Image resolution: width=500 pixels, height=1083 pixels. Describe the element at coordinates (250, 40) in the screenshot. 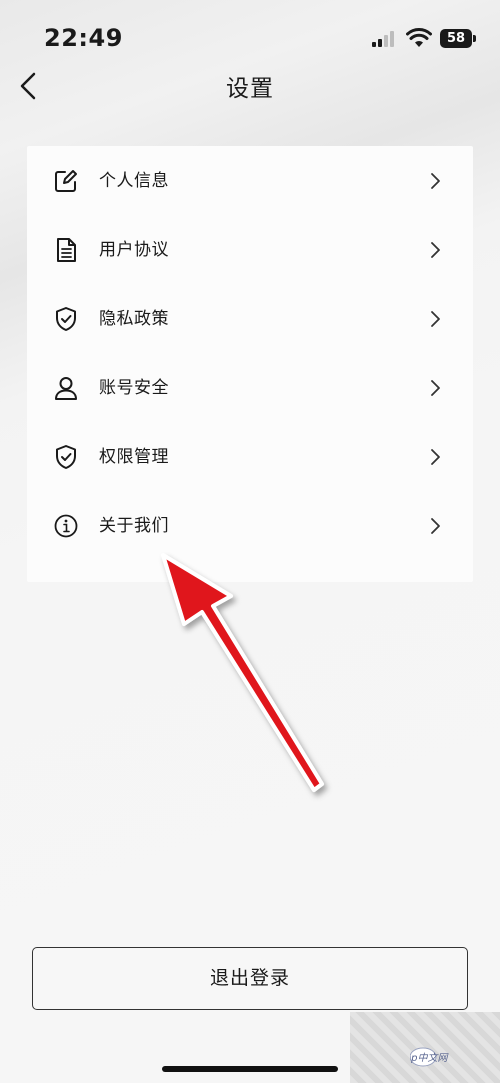

I see `status-bar: 22:49 58` at that location.